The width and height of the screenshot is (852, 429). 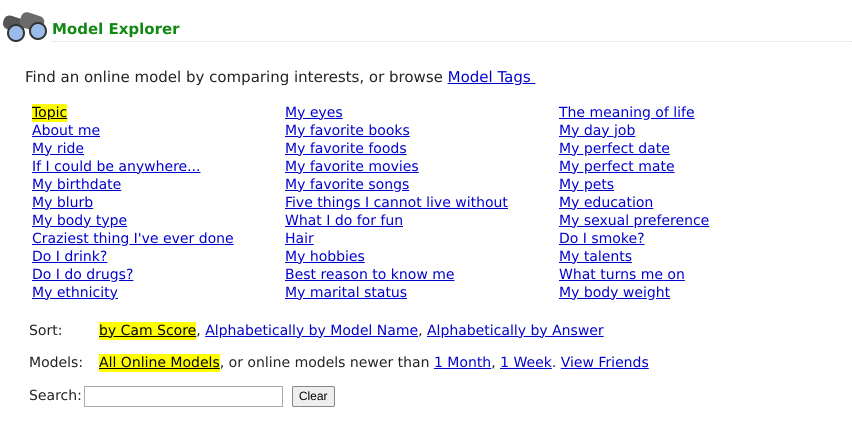 I want to click on option-link: My favorite movies, so click(x=352, y=167).